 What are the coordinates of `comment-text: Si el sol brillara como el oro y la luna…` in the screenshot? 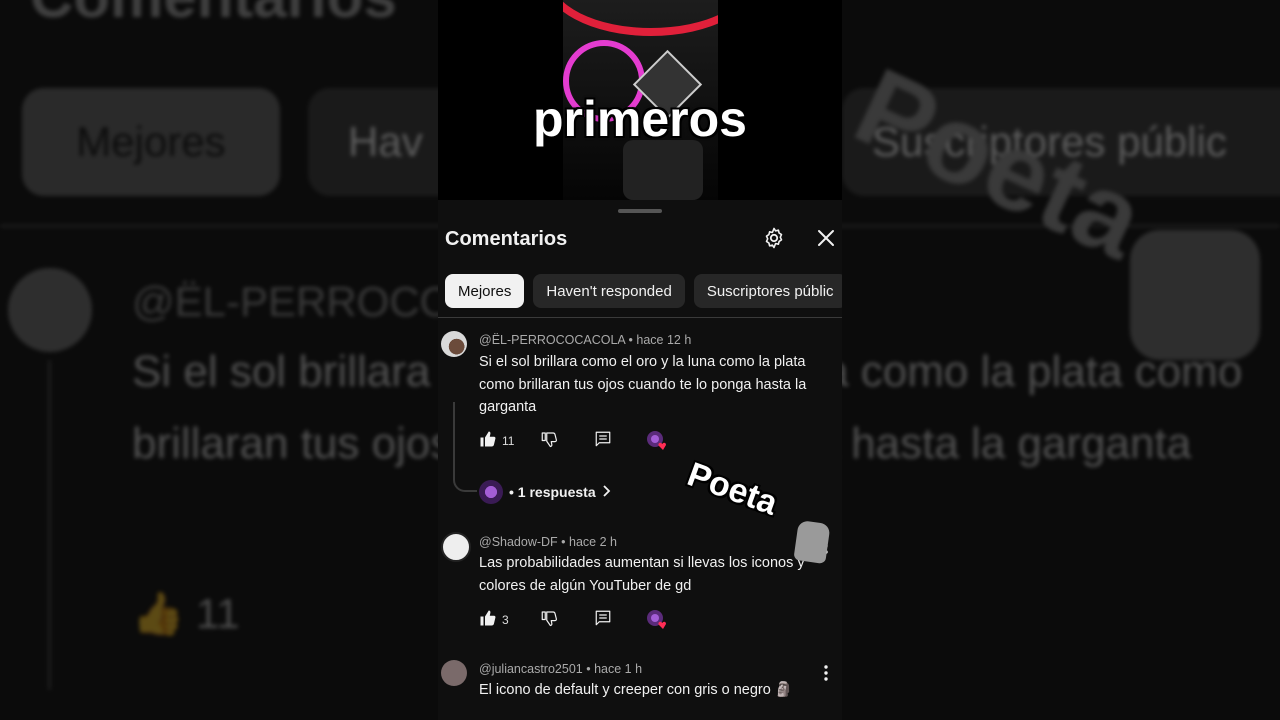 It's located at (643, 384).